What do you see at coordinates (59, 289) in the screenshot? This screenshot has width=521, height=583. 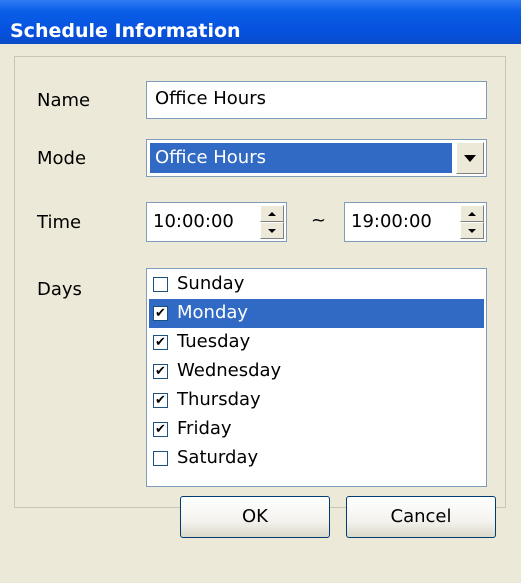 I see `days-label: Days` at bounding box center [59, 289].